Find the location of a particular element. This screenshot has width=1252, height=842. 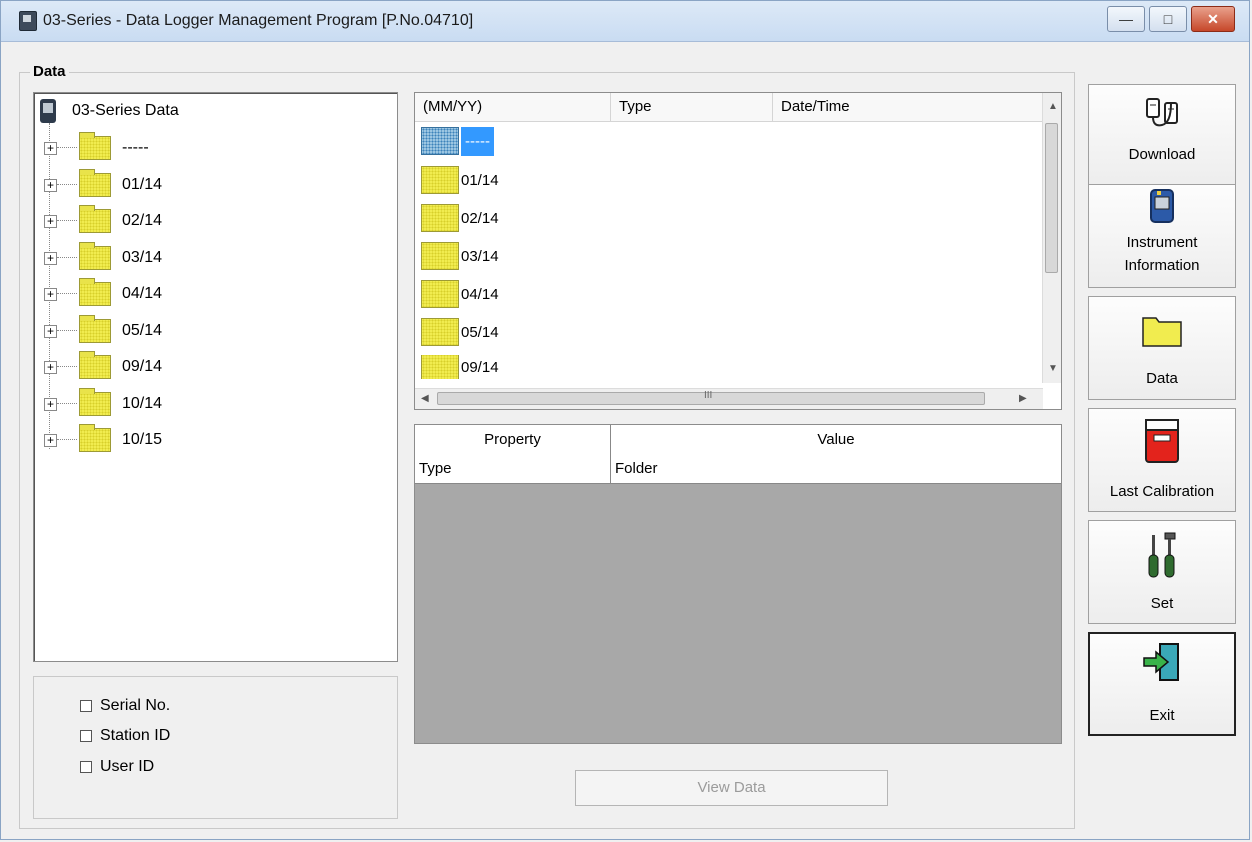

view-data-button: View Data is located at coordinates (731, 788).